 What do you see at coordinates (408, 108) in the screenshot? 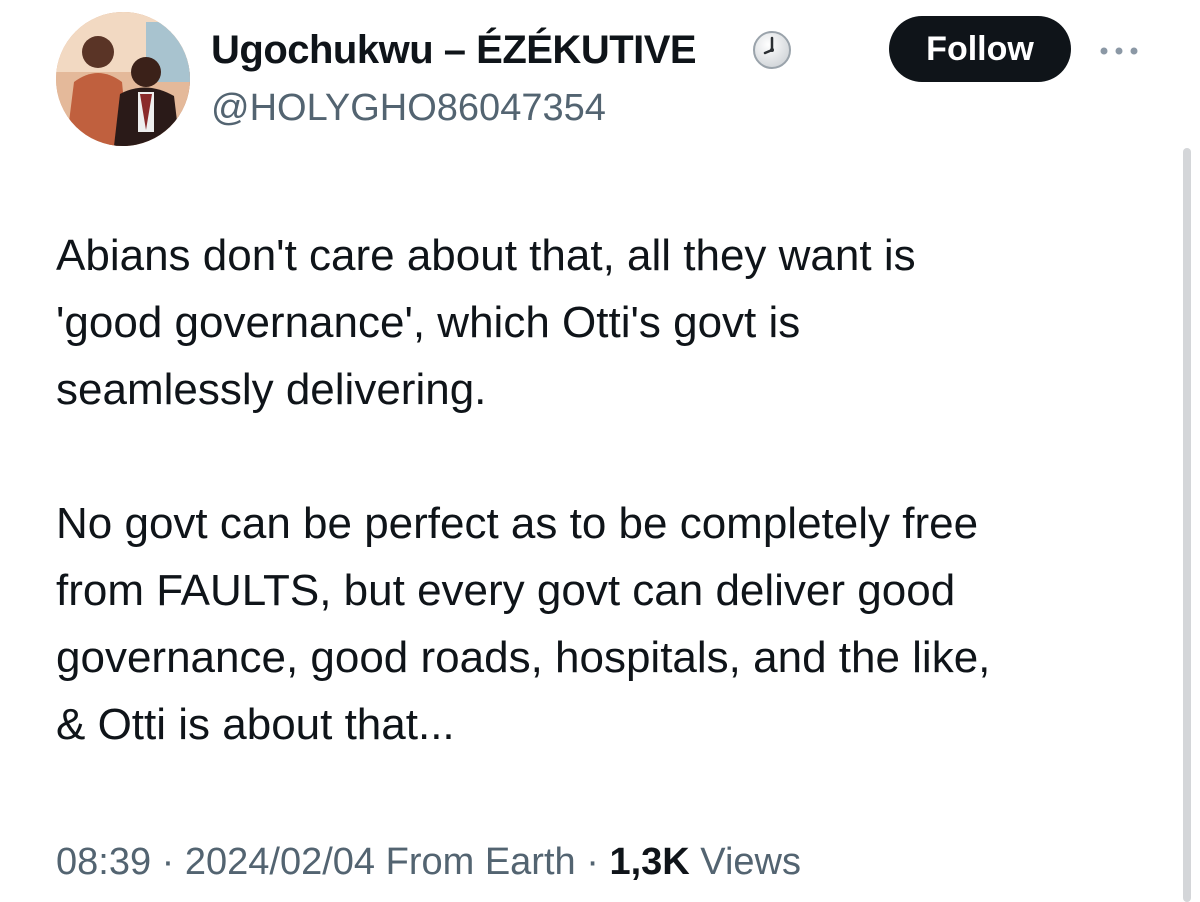
I see `user-handle: @HOLYGHO86047354` at bounding box center [408, 108].